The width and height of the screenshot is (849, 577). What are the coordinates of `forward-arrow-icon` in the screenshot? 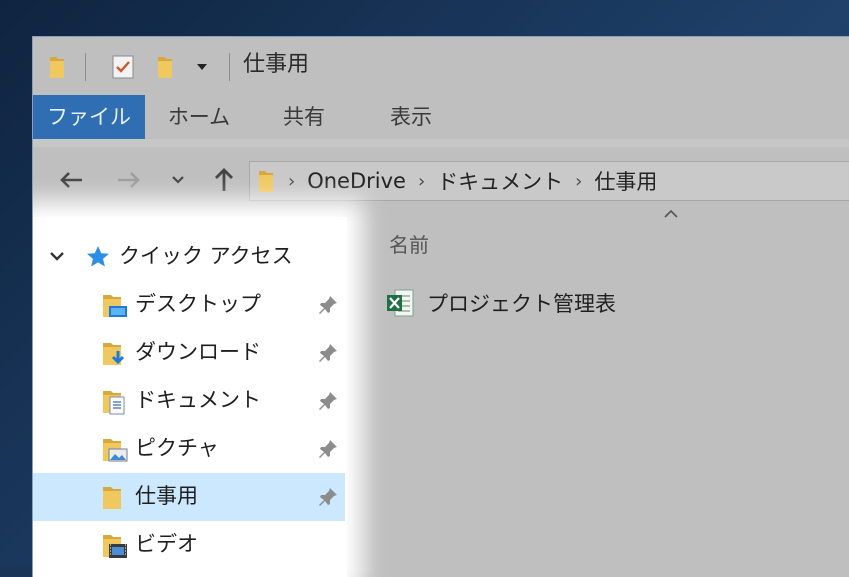 It's located at (129, 180).